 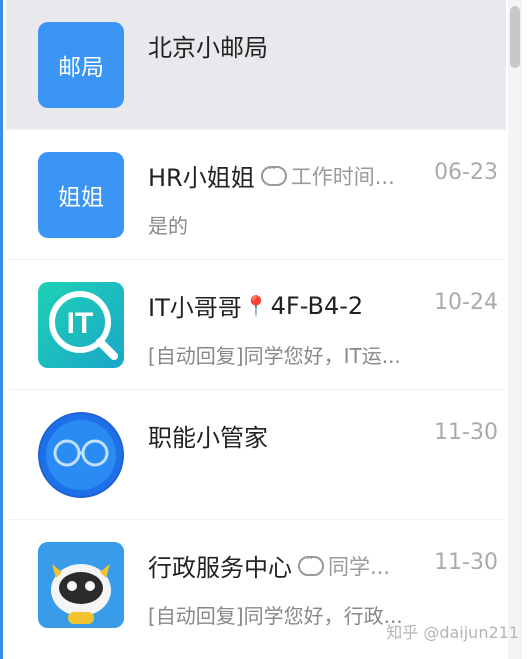 I want to click on conversation-title-line: 北京小邮局, so click(x=327, y=45).